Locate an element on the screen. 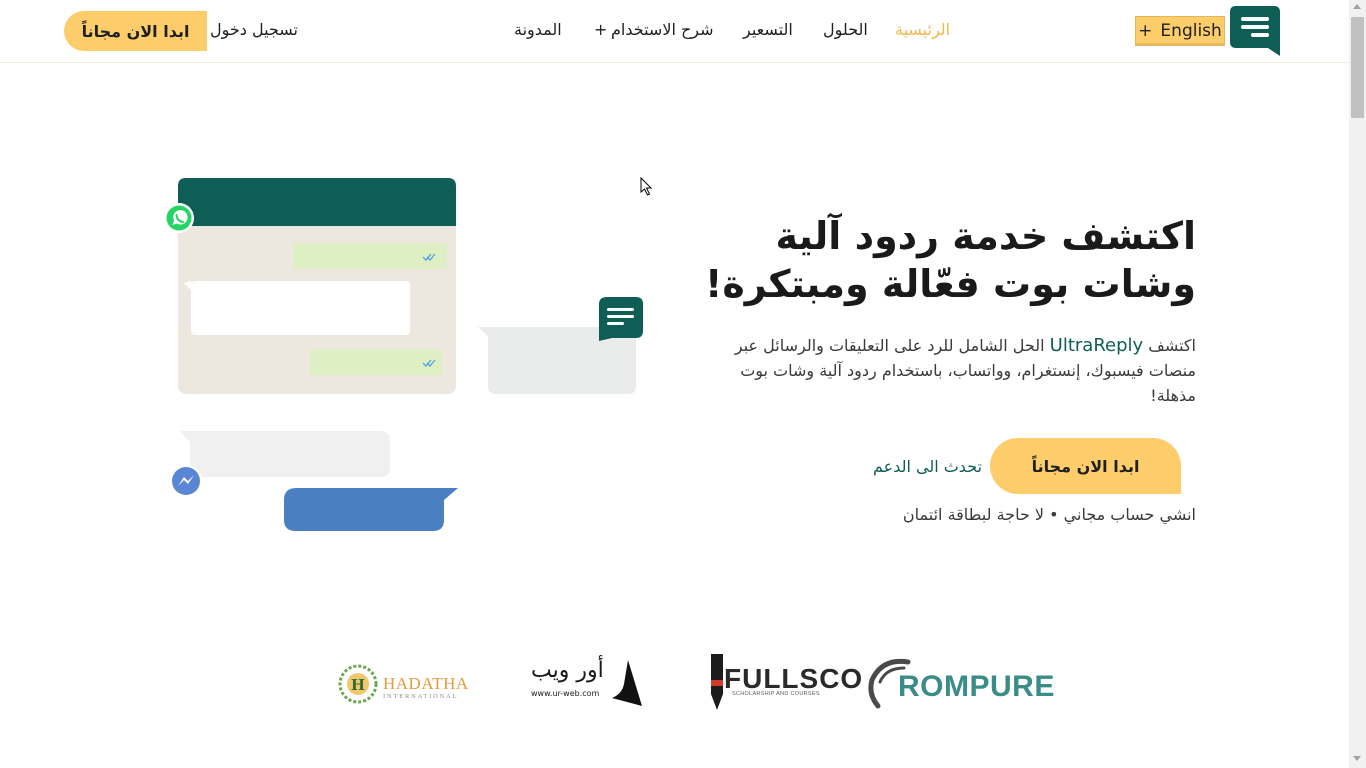 This screenshot has width=1366, height=768. hadatha-sub: INTERNATIONAL is located at coordinates (421, 696).